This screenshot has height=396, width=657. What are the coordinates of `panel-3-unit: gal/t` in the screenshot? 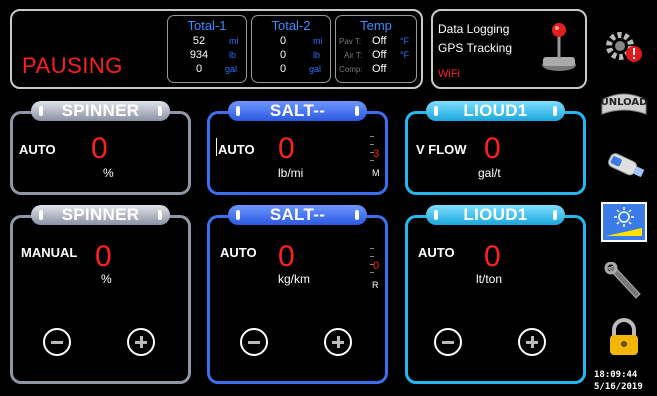 It's located at (489, 173).